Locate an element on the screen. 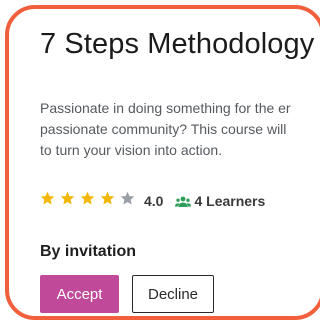 The width and height of the screenshot is (320, 325). users-icon is located at coordinates (183, 201).